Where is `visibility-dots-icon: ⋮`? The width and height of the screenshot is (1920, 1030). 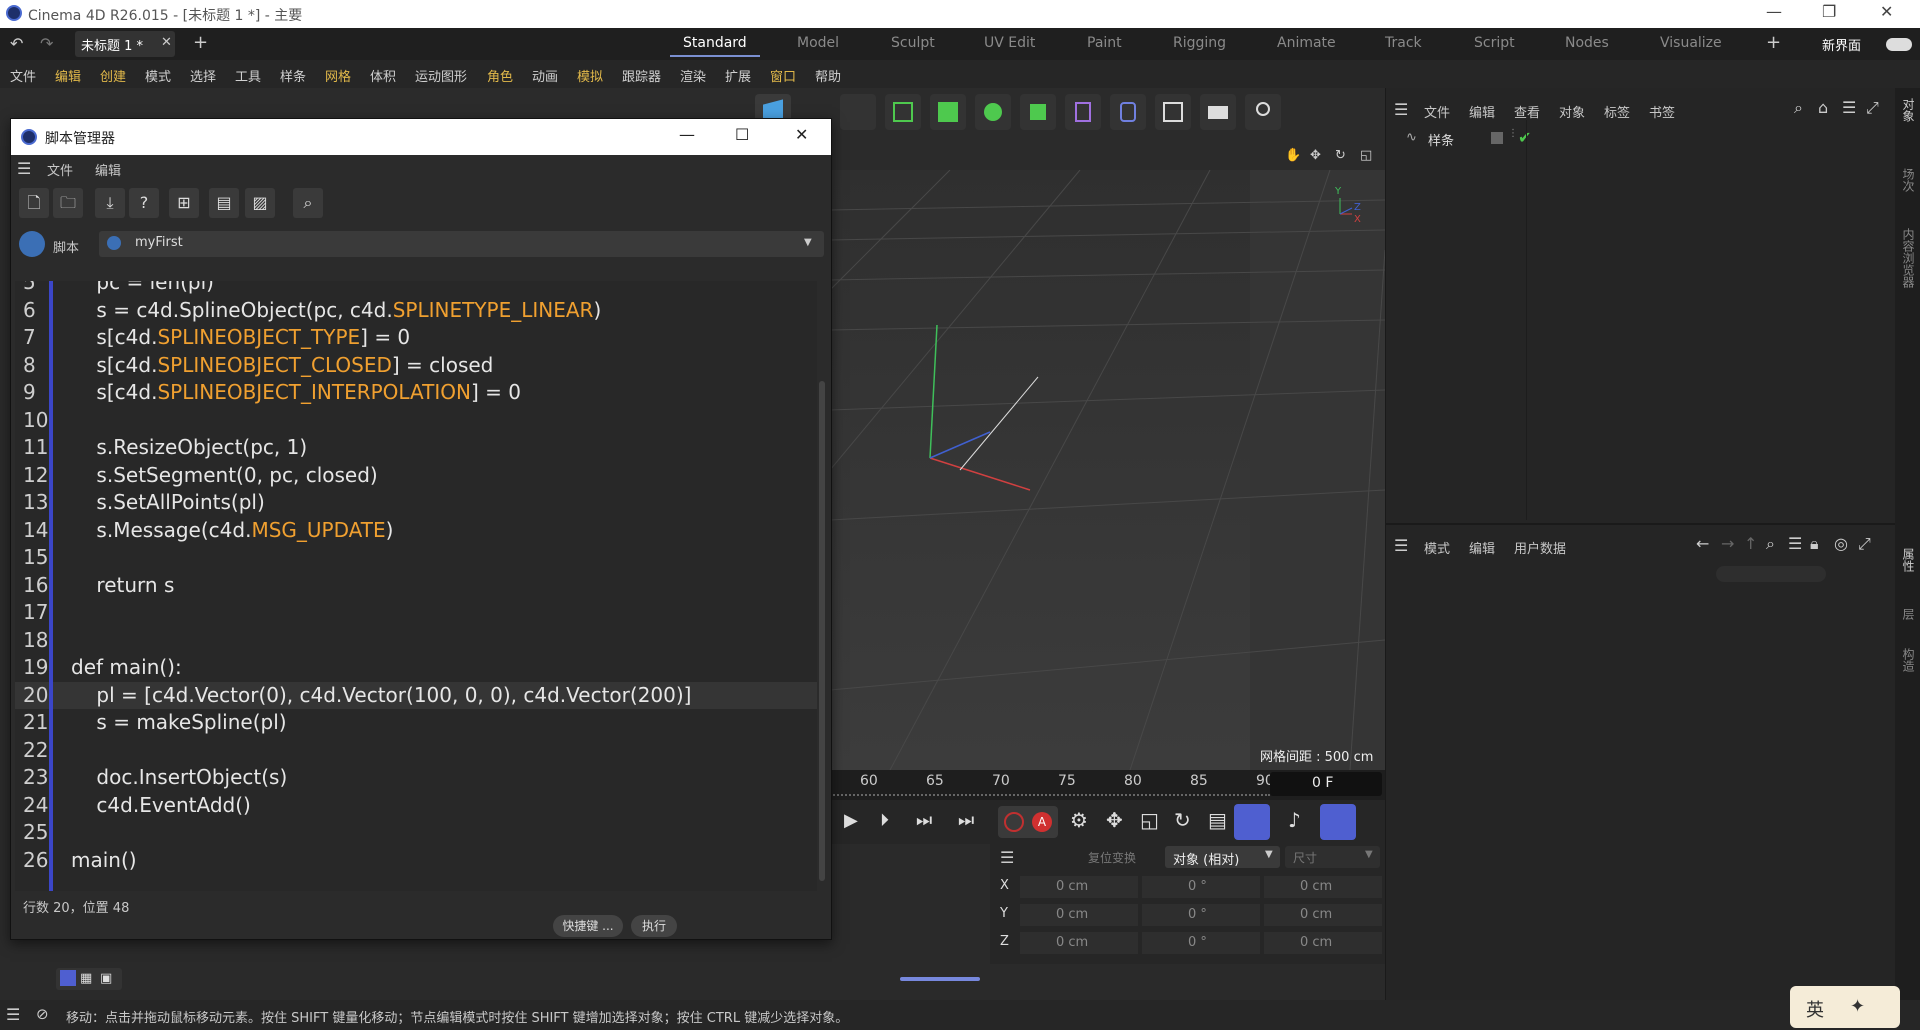 visibility-dots-icon: ⋮ is located at coordinates (1513, 133).